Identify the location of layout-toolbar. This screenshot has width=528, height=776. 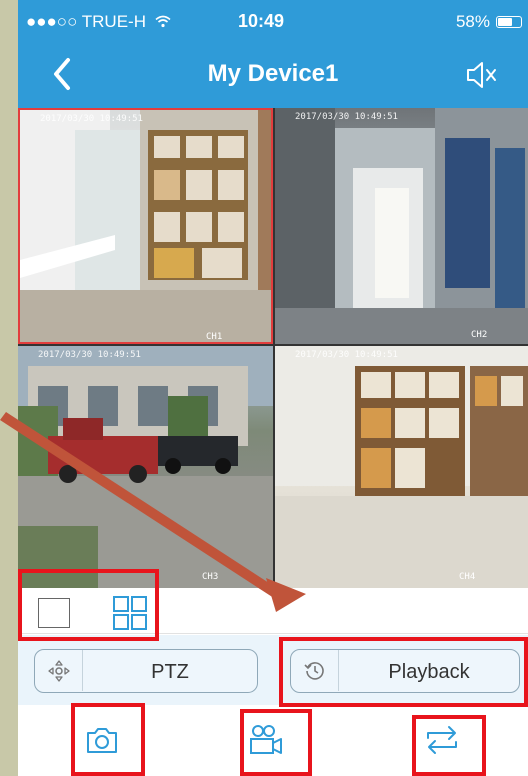
(273, 611).